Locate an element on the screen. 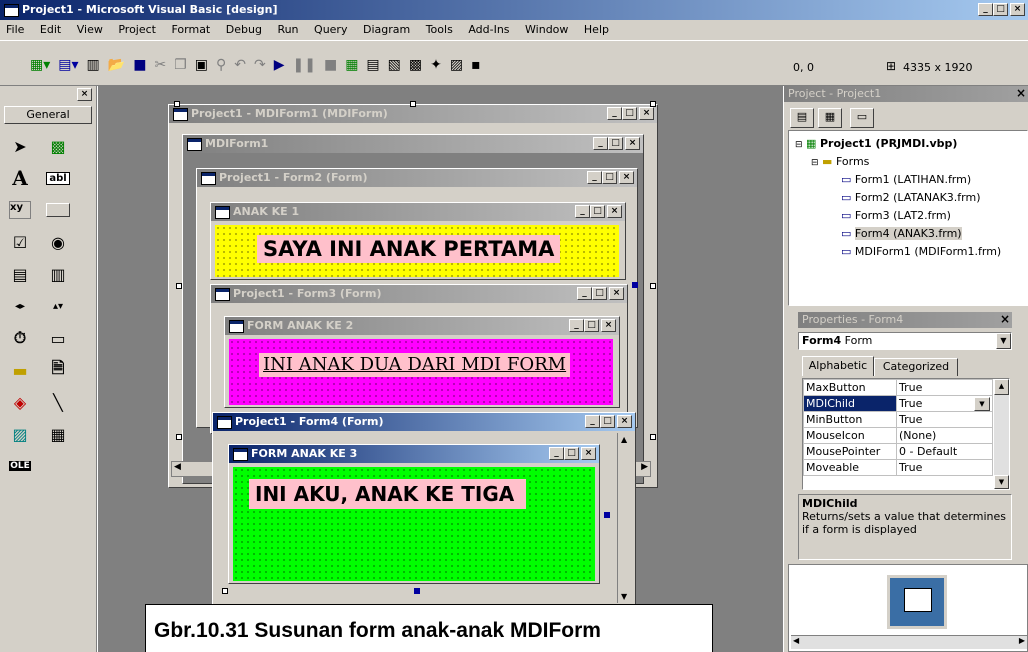 The width and height of the screenshot is (1028, 652). data-icon: ▦ is located at coordinates (58, 434).